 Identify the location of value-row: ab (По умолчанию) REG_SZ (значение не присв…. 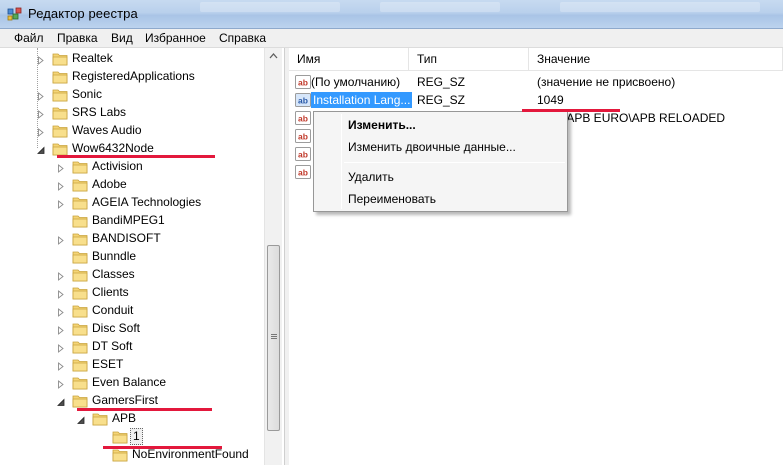
(536, 82).